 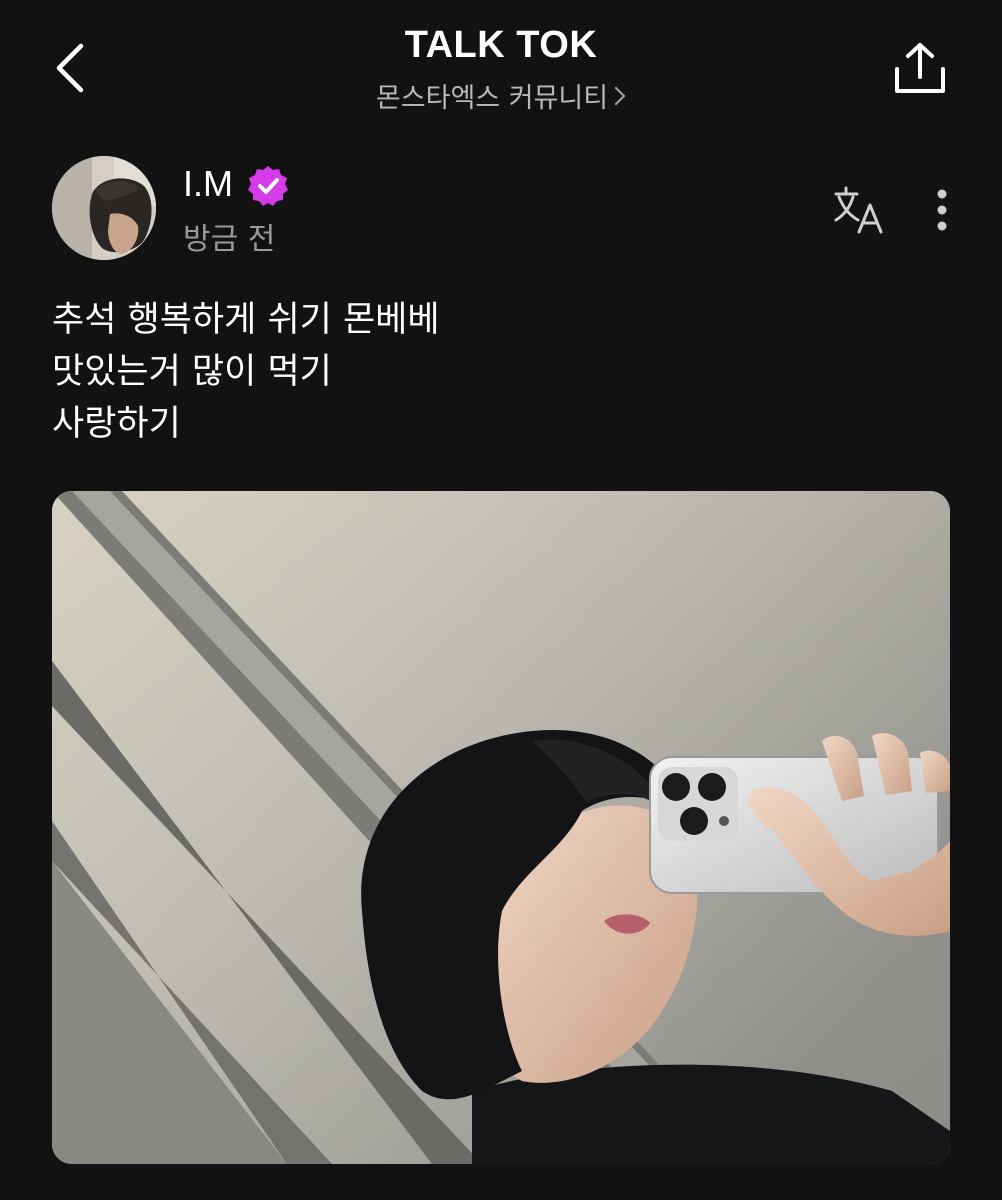 I want to click on post-text: 추석 행복하게 쉬기 몬베베 맛있는거 많이 먹기 사랑하기, so click(x=502, y=372).